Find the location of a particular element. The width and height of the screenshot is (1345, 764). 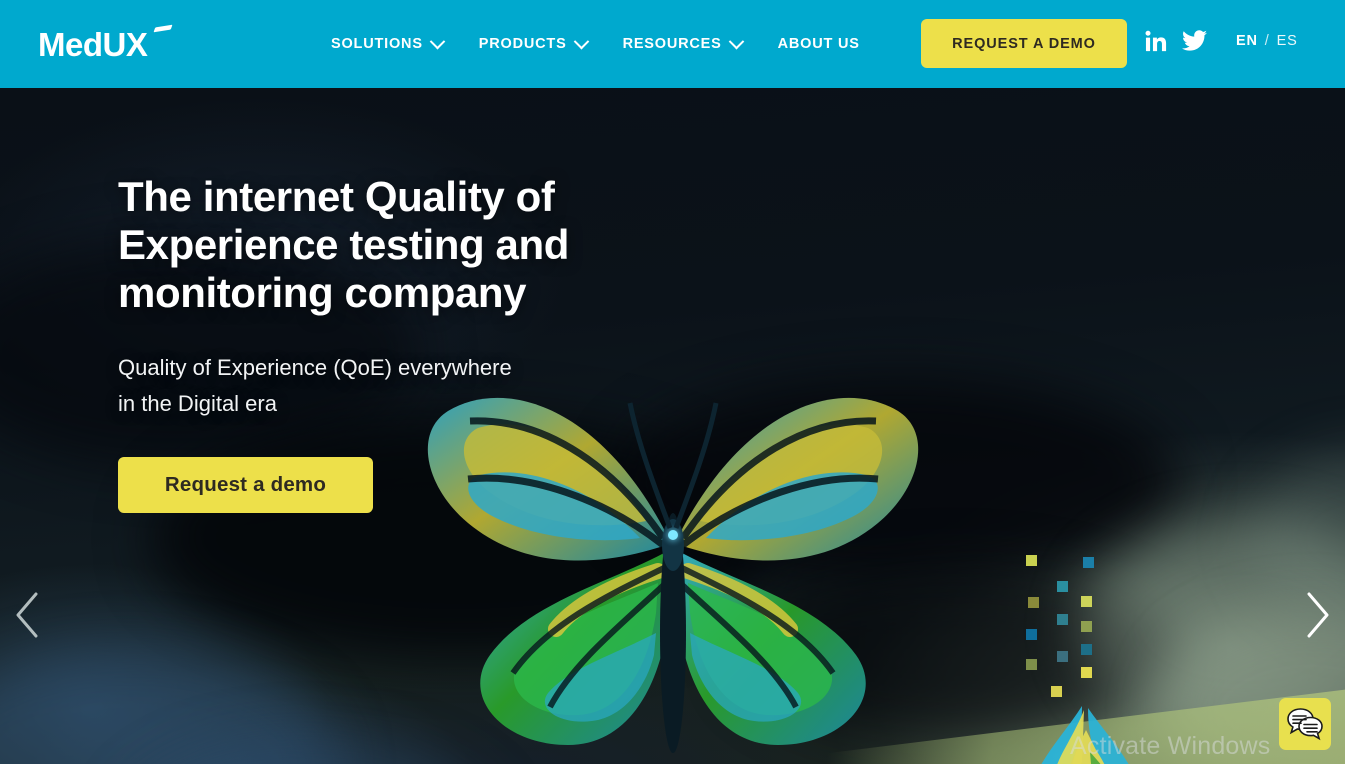

decorative-dot-matrix is located at coordinates (1075, 630).